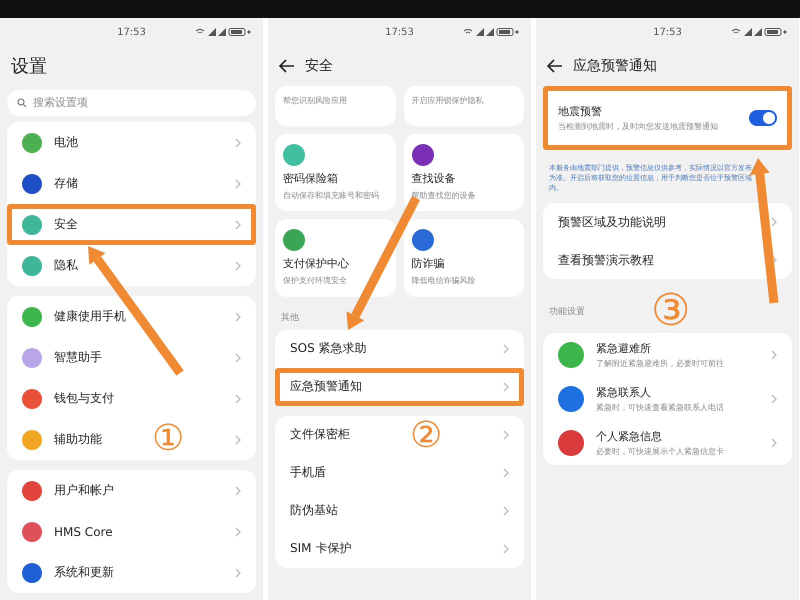 The width and height of the screenshot is (800, 600). Describe the element at coordinates (131, 398) in the screenshot. I see `settings-item: 钱包与支付` at that location.